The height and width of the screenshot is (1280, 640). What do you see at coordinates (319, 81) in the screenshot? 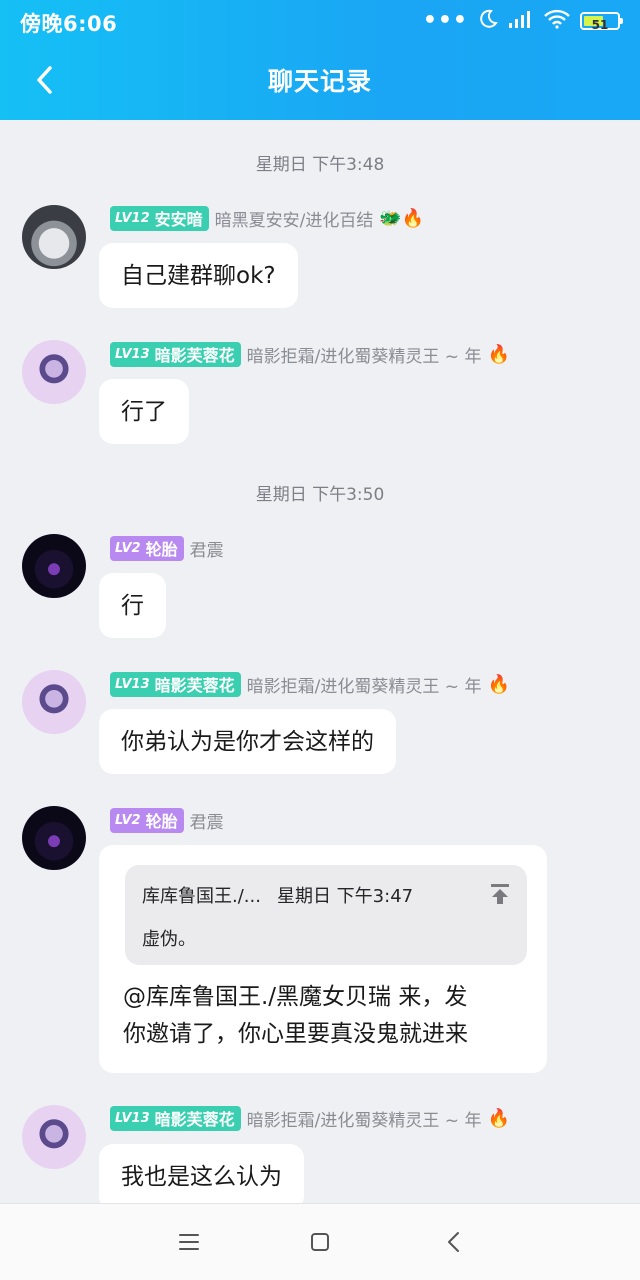
I see `page-title: 聊天记录` at bounding box center [319, 81].